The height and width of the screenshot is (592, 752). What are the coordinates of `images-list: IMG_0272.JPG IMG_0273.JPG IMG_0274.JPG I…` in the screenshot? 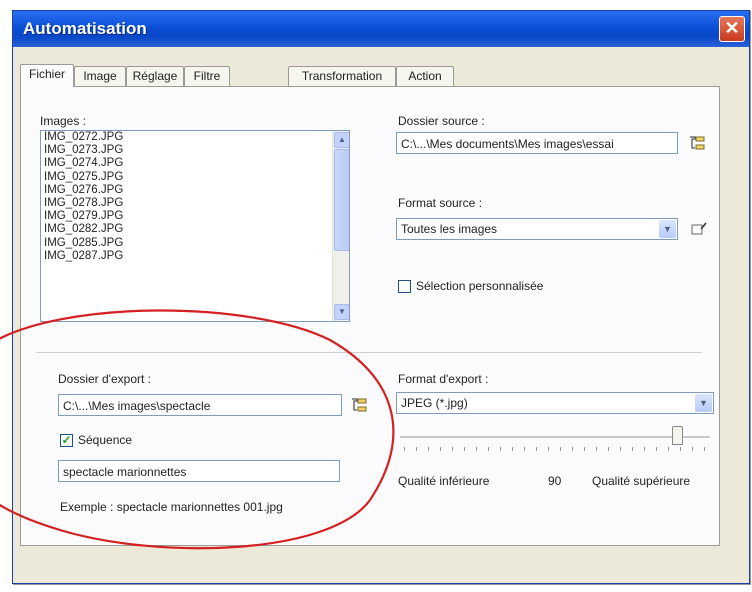 It's located at (195, 226).